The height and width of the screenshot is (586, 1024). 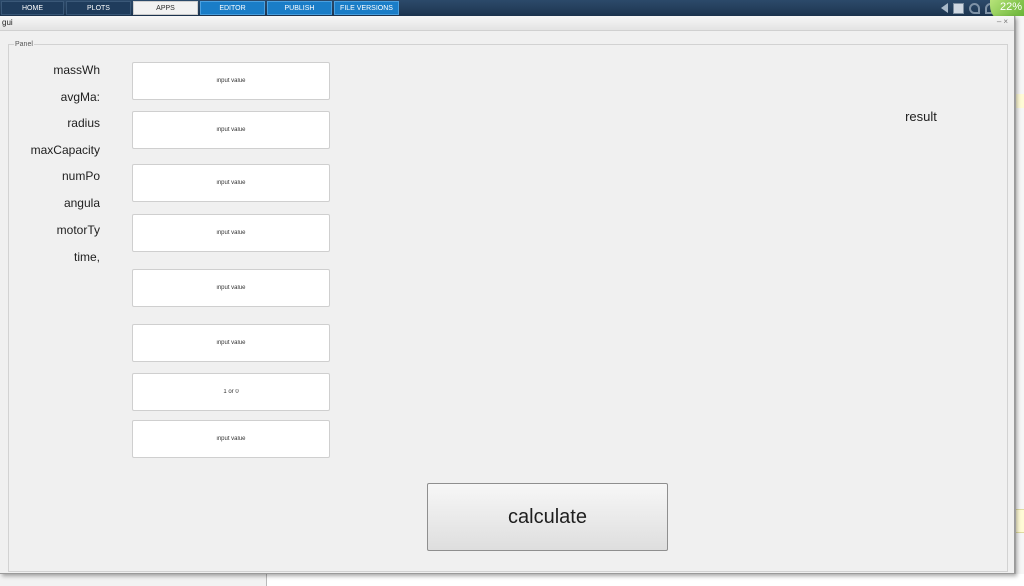 I want to click on background-left-pane, so click(x=133, y=580).